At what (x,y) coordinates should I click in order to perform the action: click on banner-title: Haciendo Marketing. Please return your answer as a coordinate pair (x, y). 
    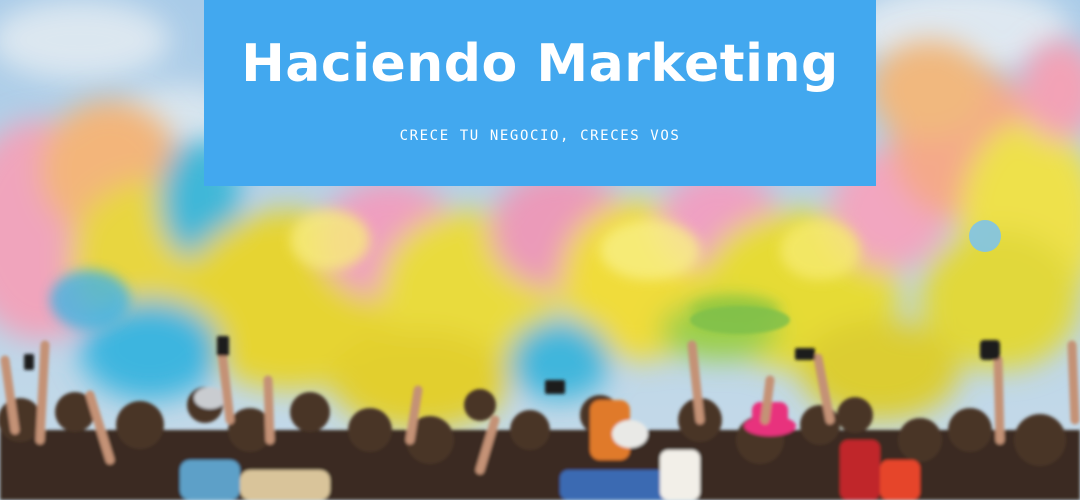
    Looking at the image, I should click on (540, 64).